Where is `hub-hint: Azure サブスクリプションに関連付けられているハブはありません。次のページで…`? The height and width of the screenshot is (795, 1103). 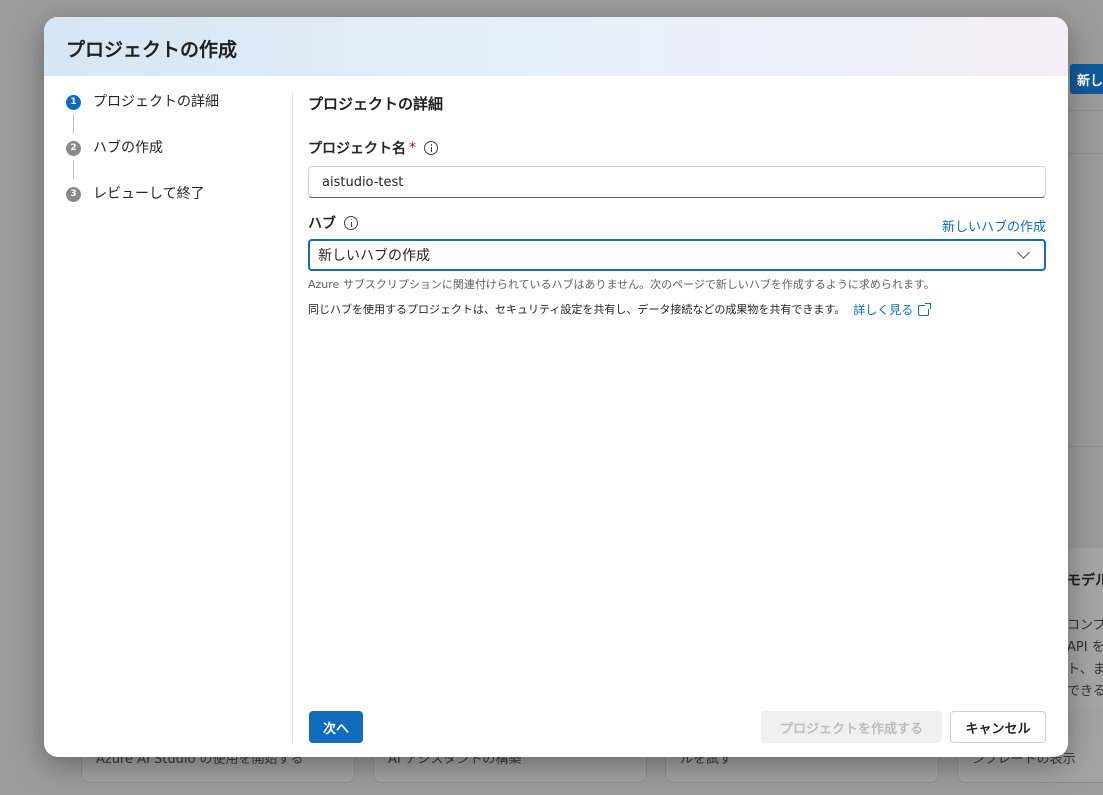 hub-hint: Azure サブスクリプションに関連付けられているハブはありません。次のページで… is located at coordinates (621, 284).